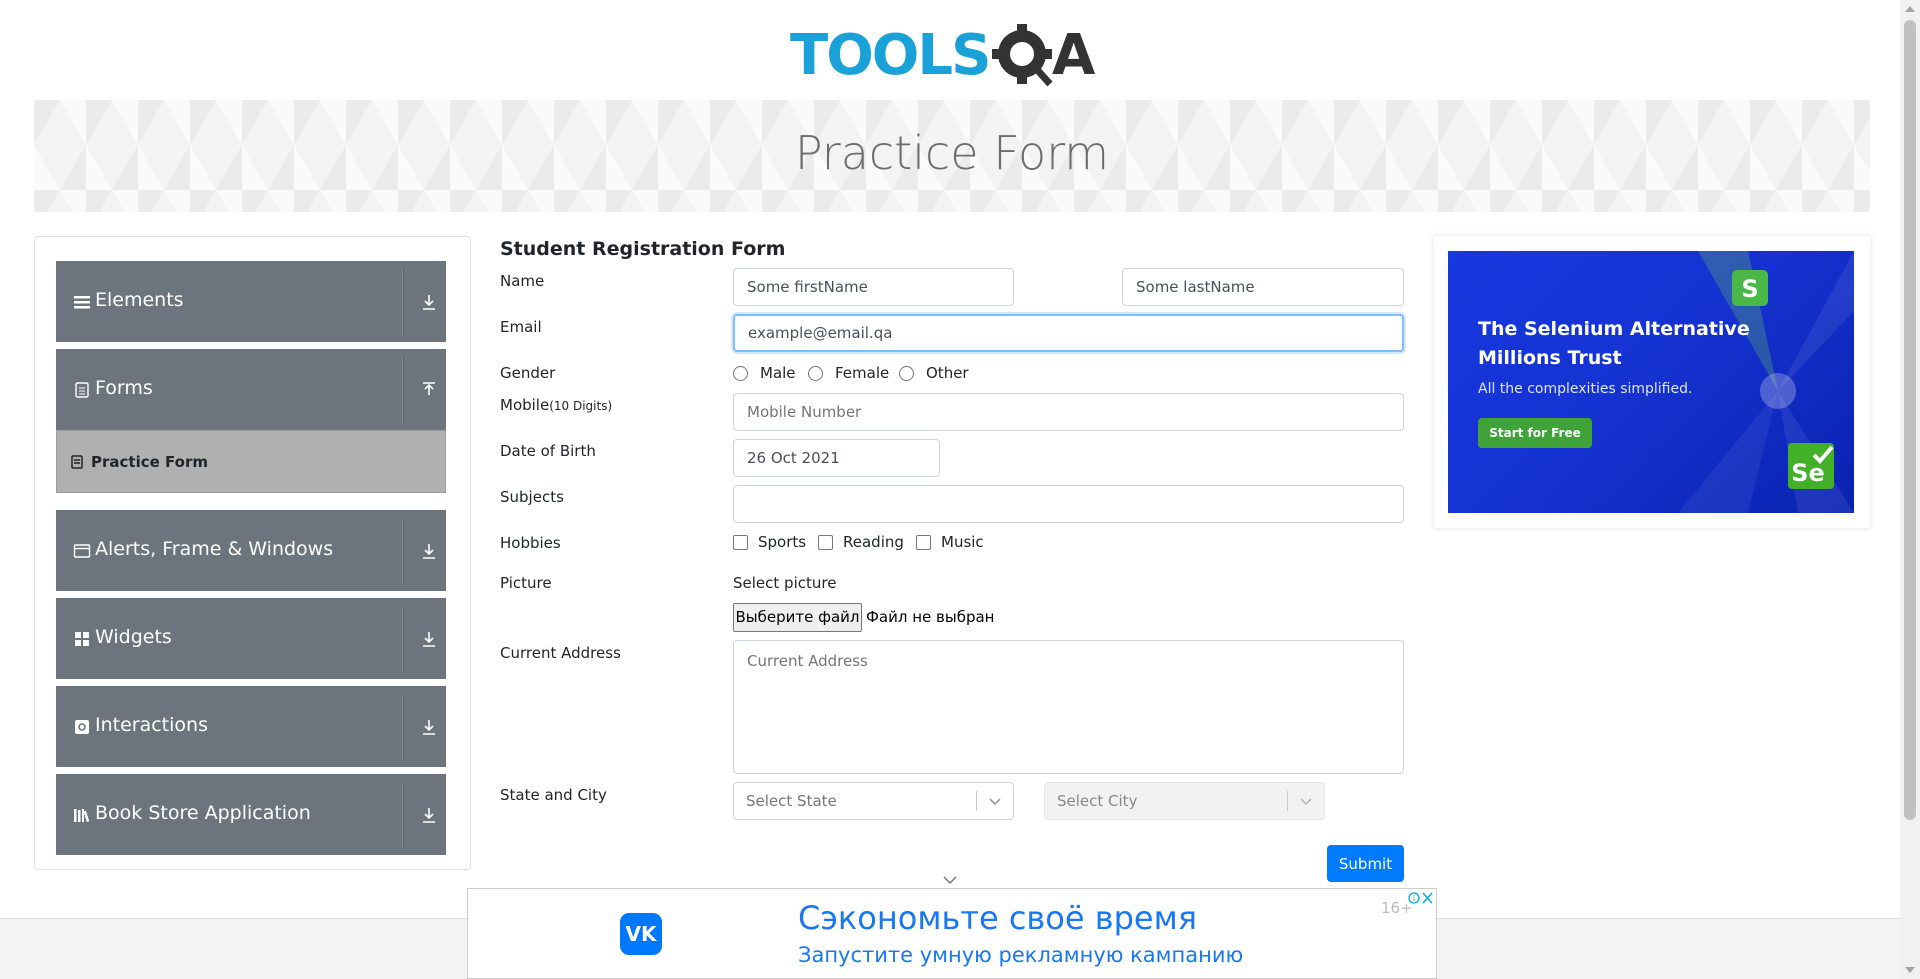 This screenshot has width=1920, height=979. I want to click on logo-tools-text: TOOLS, so click(889, 55).